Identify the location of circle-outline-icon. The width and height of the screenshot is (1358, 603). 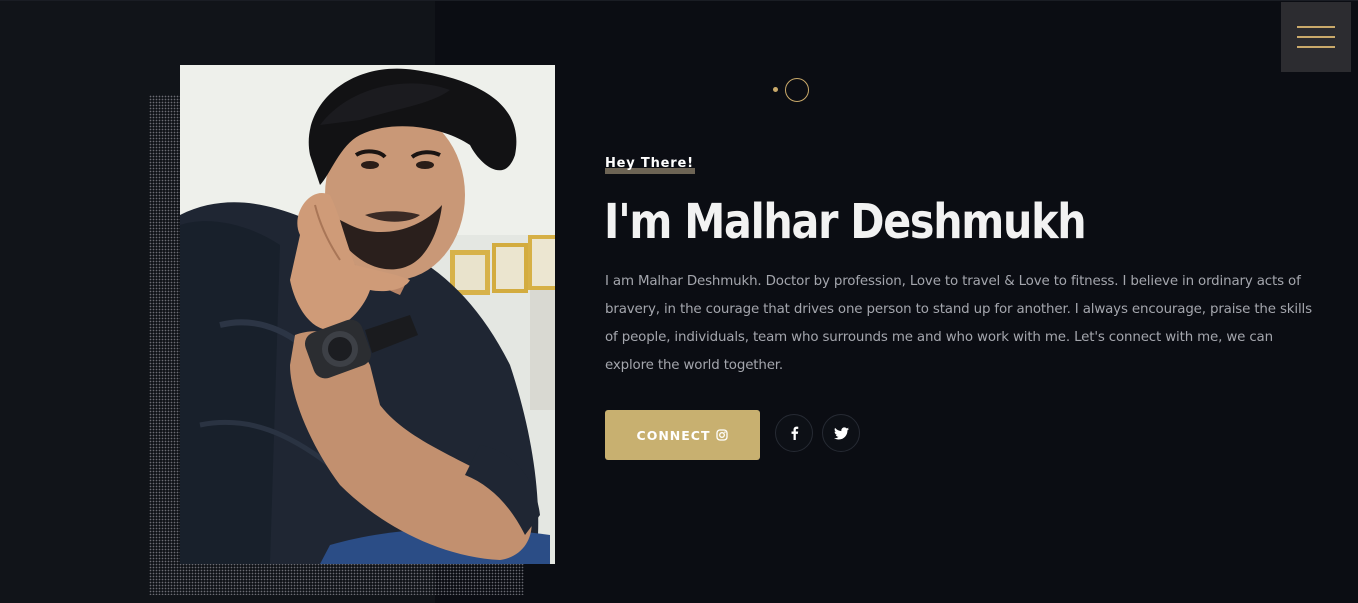
(797, 90).